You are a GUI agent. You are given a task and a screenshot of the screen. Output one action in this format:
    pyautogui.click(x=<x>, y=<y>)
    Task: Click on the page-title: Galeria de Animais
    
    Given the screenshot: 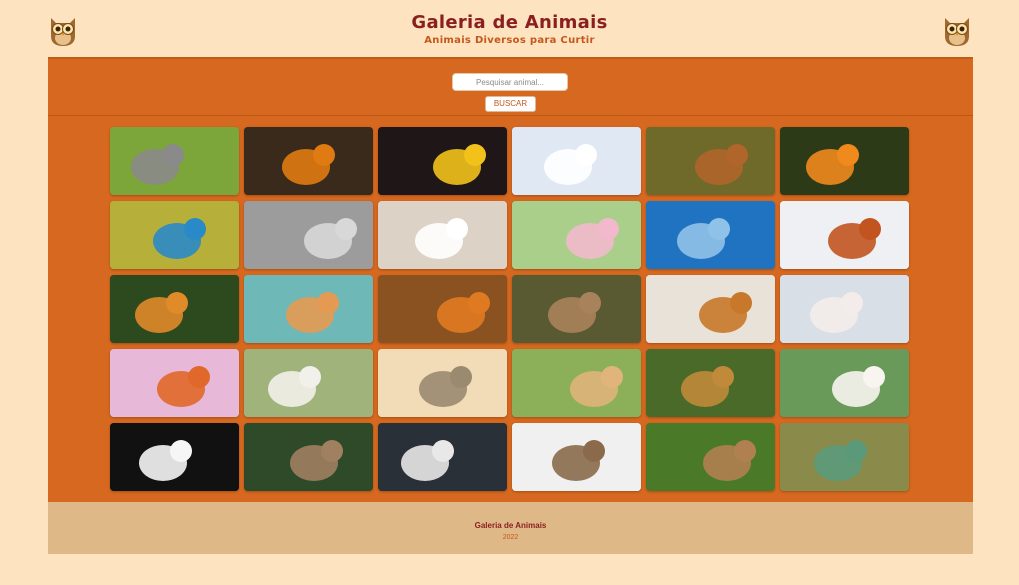 What is the action you would take?
    pyautogui.click(x=509, y=22)
    